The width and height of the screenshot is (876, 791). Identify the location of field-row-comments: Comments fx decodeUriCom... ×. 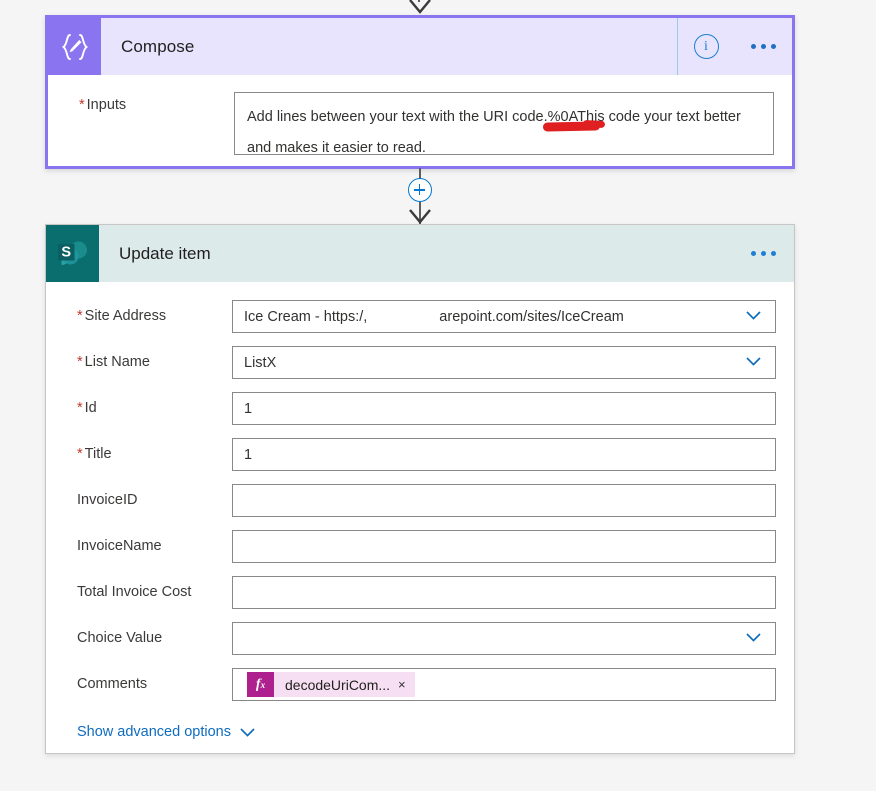
(420, 684).